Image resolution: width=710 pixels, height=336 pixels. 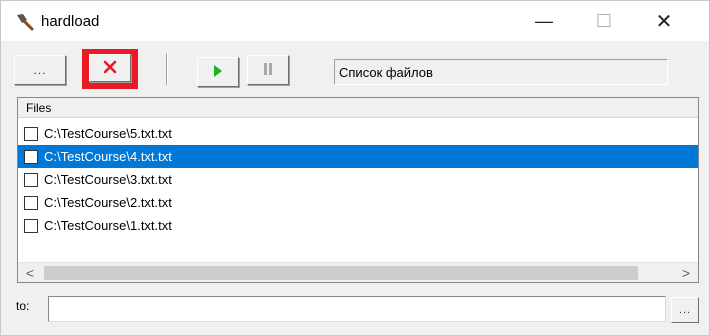 I want to click on file-row: C:\TestCourse\5.txt.txt, so click(x=358, y=133).